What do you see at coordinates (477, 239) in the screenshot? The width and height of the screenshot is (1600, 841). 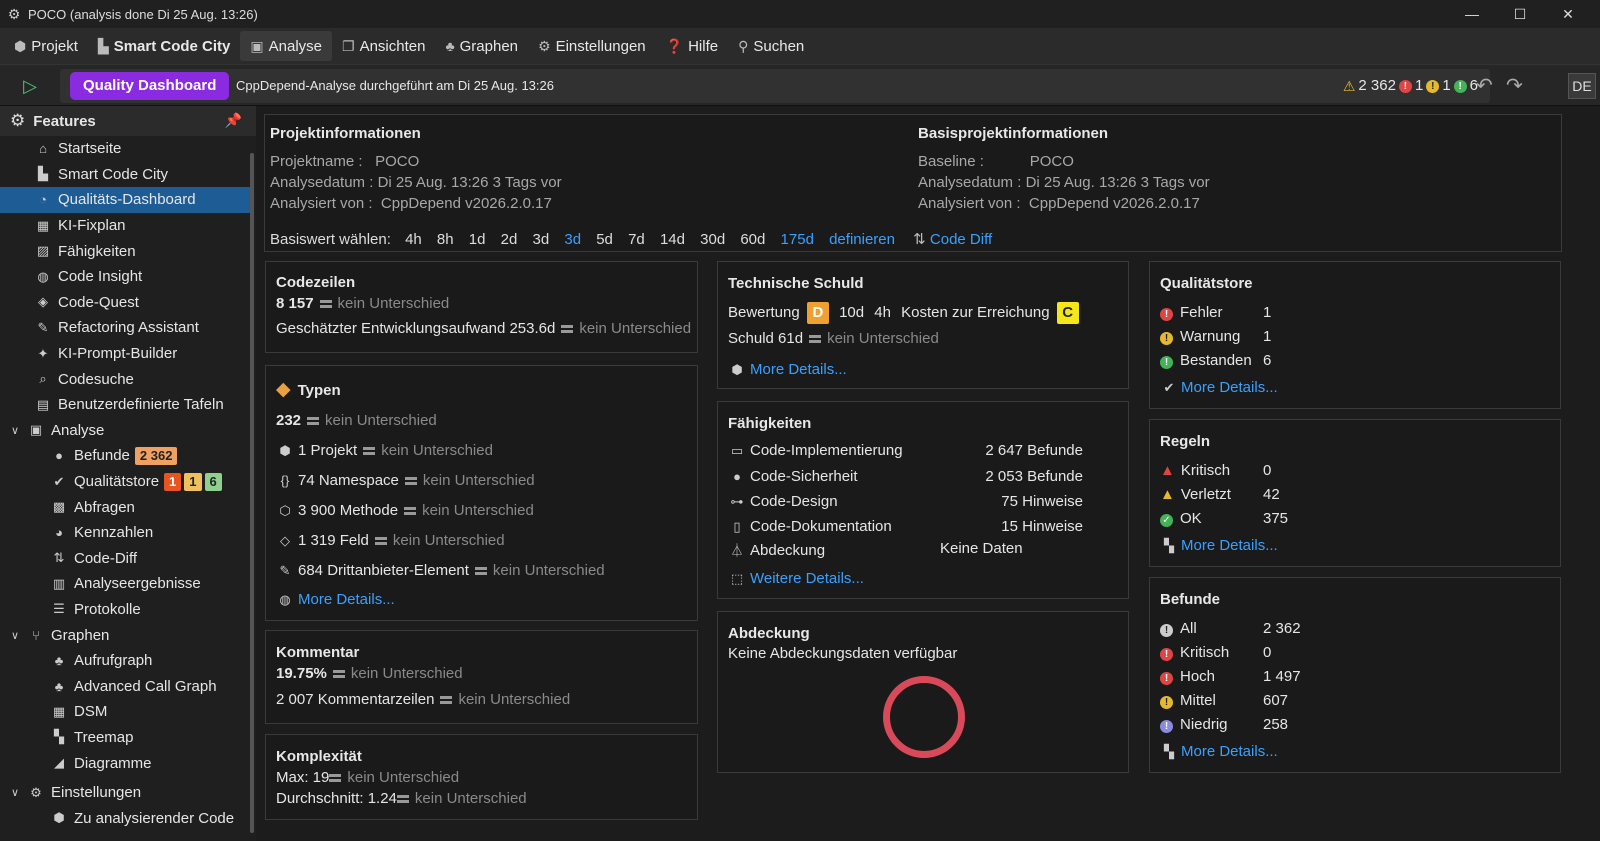 I see `baseline-option-1d: 1d` at bounding box center [477, 239].